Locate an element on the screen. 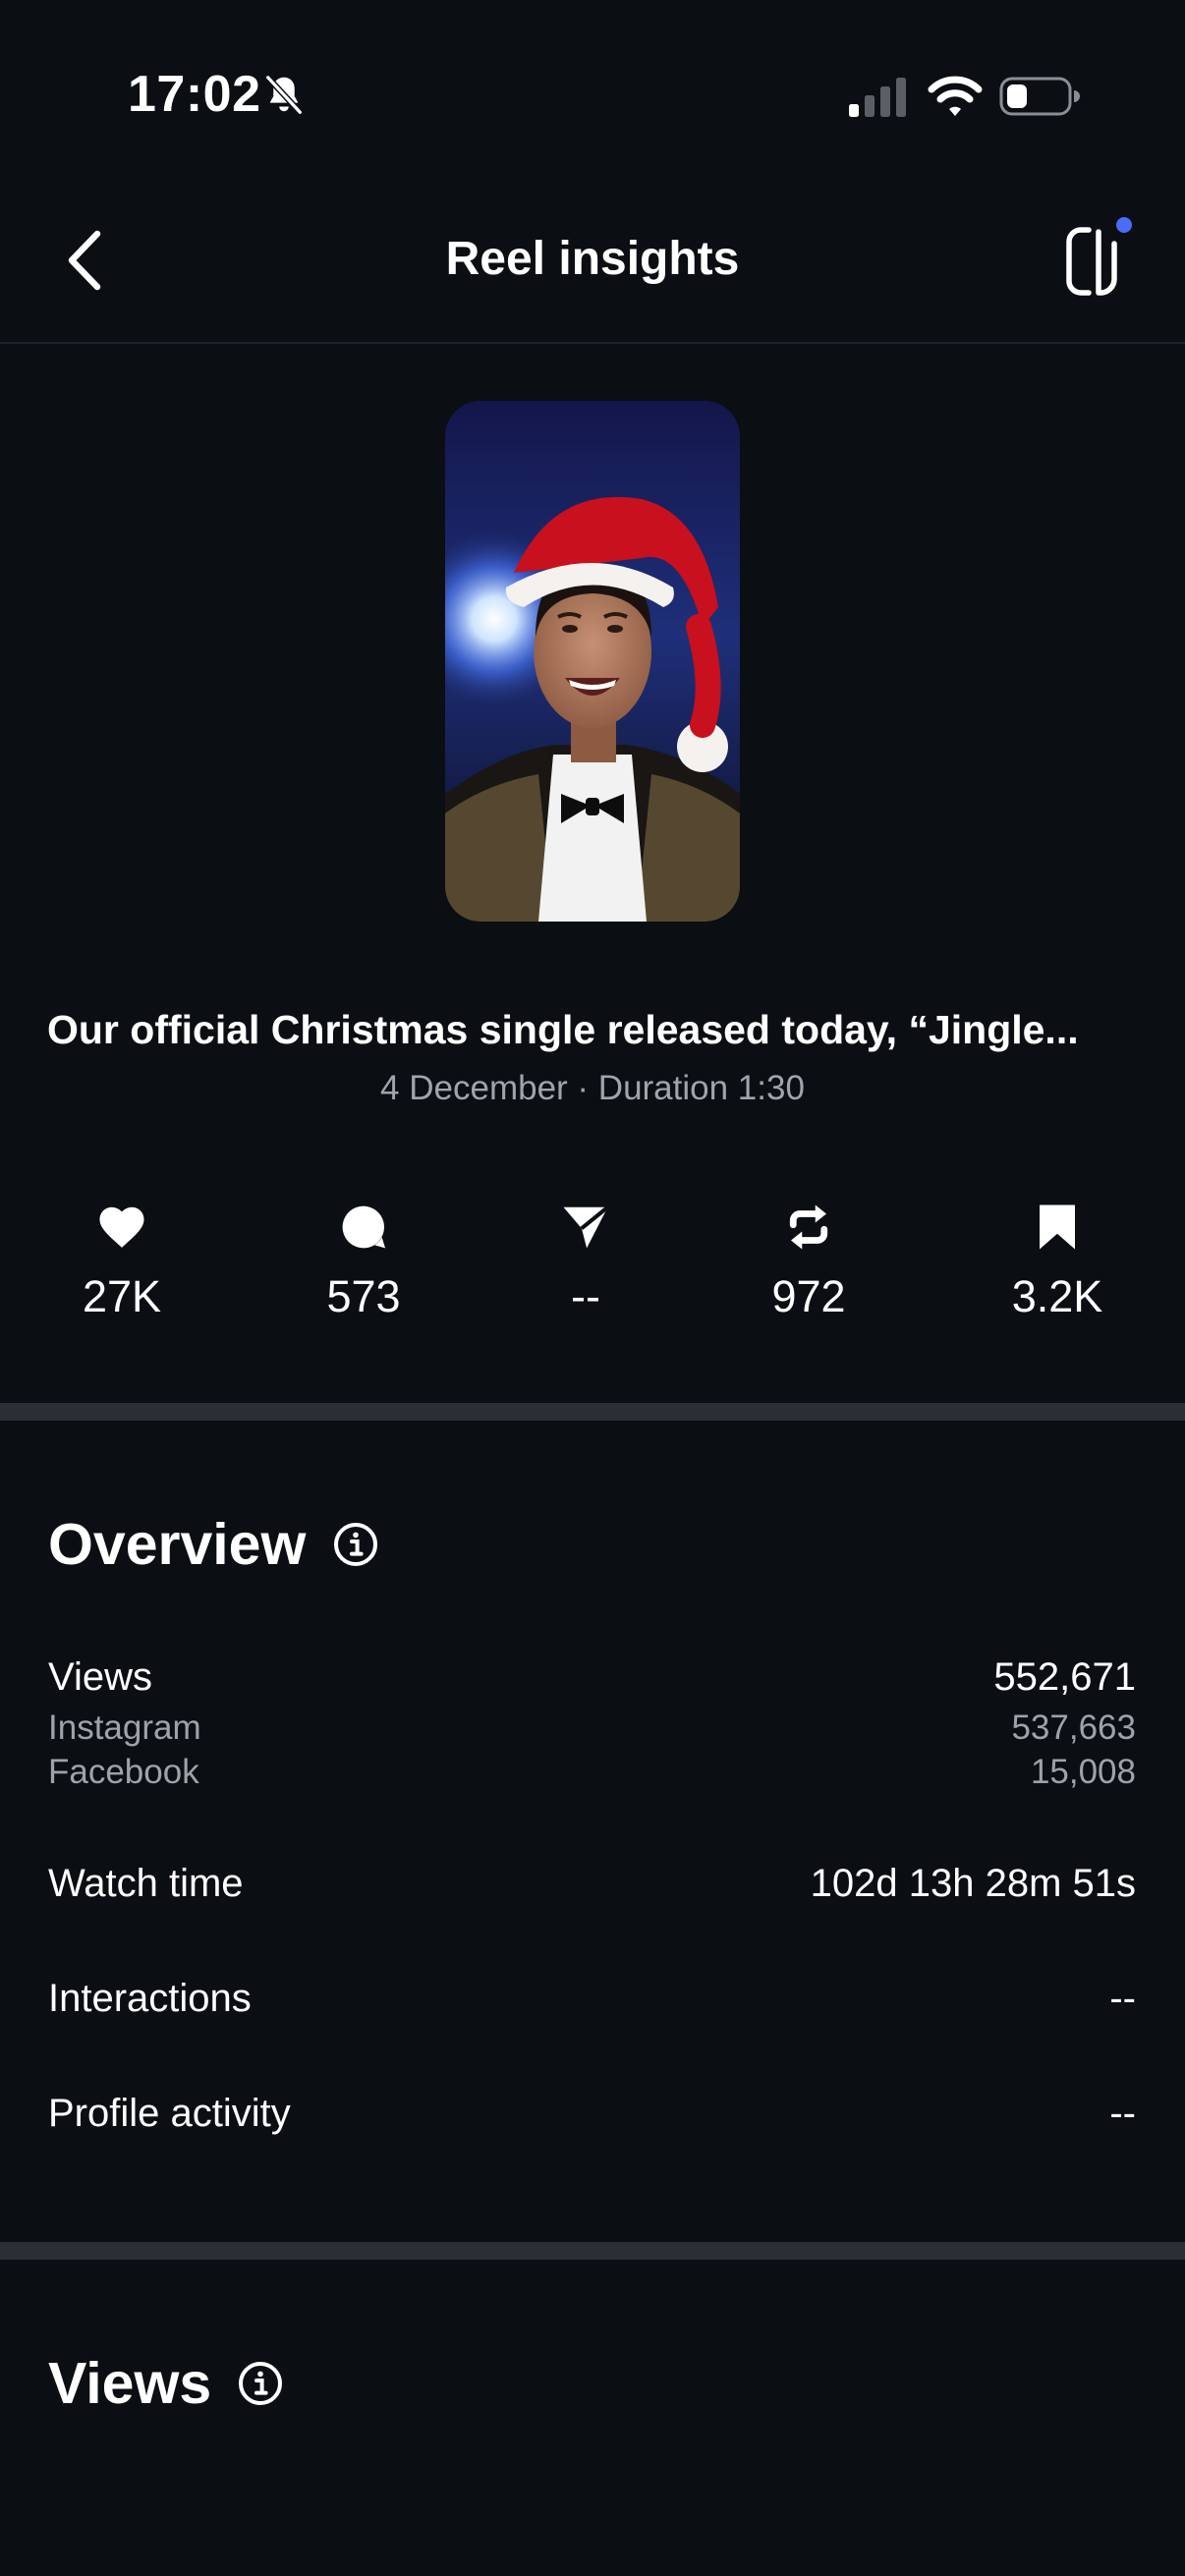 The height and width of the screenshot is (2576, 1185). compose-icon is located at coordinates (1099, 259).